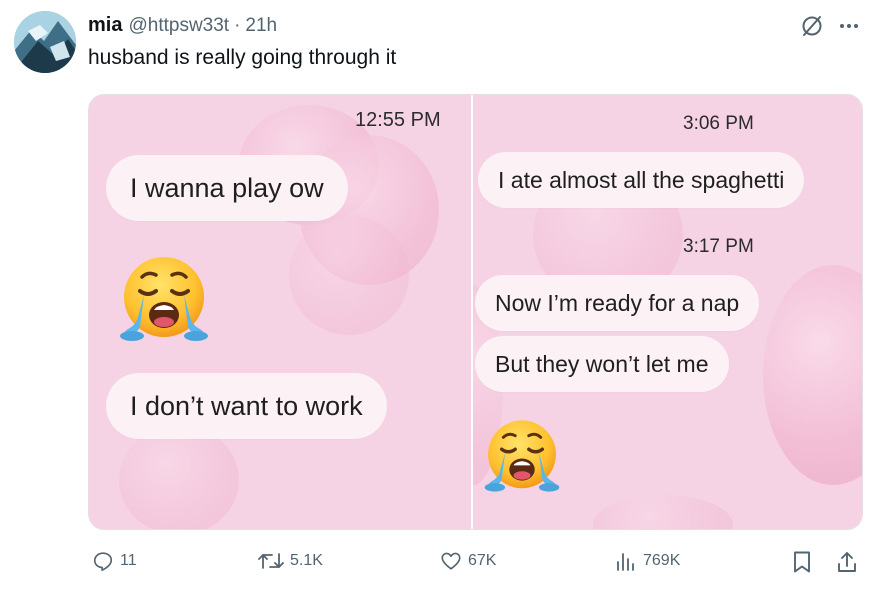  I want to click on share-icon, so click(847, 562).